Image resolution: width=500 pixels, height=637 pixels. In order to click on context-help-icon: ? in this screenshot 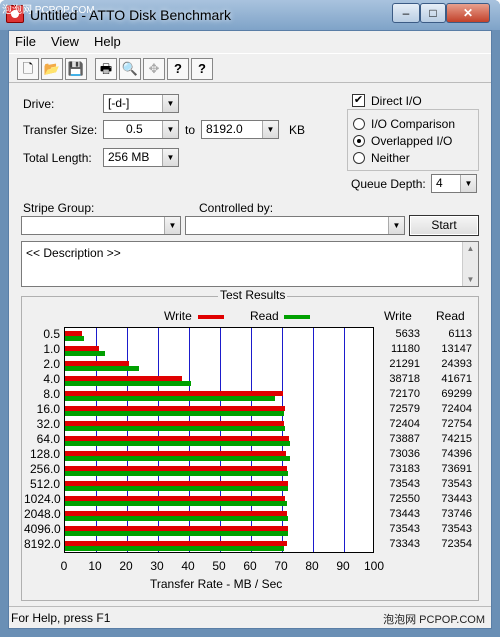, I will do `click(202, 69)`.